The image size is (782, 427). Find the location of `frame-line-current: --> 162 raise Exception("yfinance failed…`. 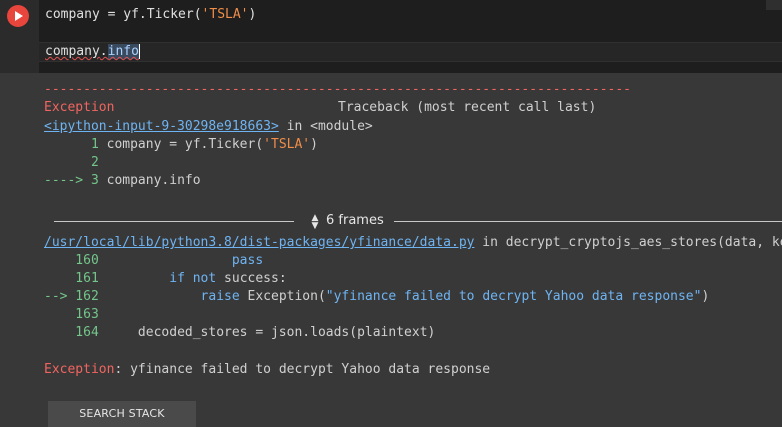

frame-line-current: --> 162 raise Exception("yfinance failed… is located at coordinates (376, 297).